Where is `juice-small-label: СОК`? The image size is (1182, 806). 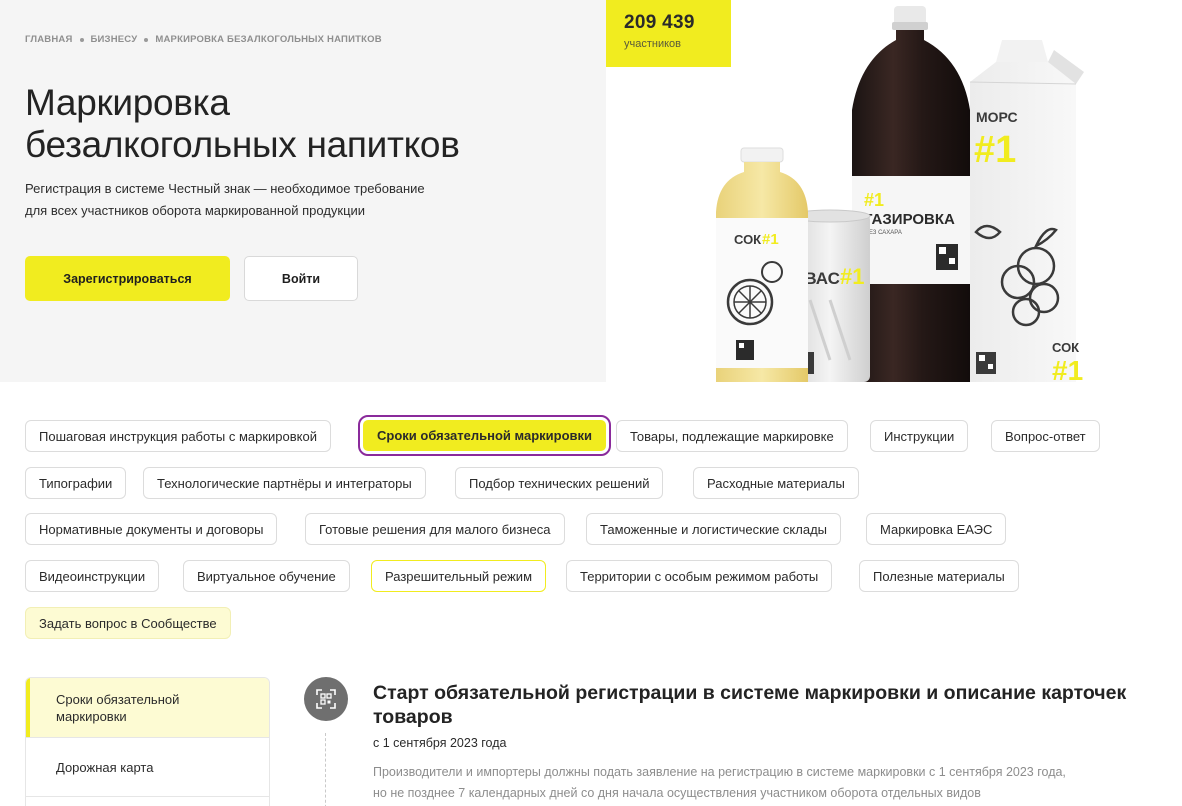
juice-small-label: СОК is located at coordinates (747, 239).